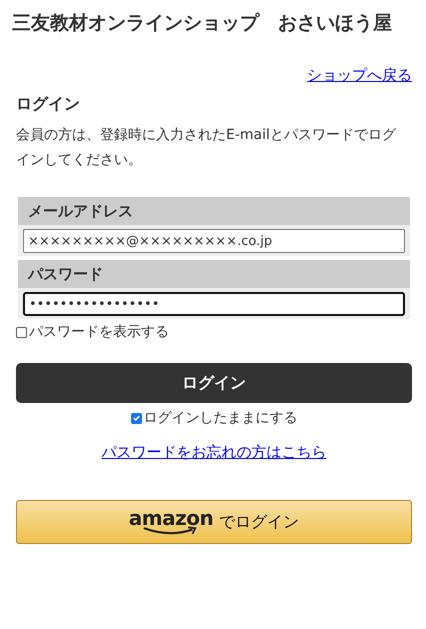 The width and height of the screenshot is (426, 629). What do you see at coordinates (214, 304) in the screenshot?
I see `input-field: •••••••••••••••••` at bounding box center [214, 304].